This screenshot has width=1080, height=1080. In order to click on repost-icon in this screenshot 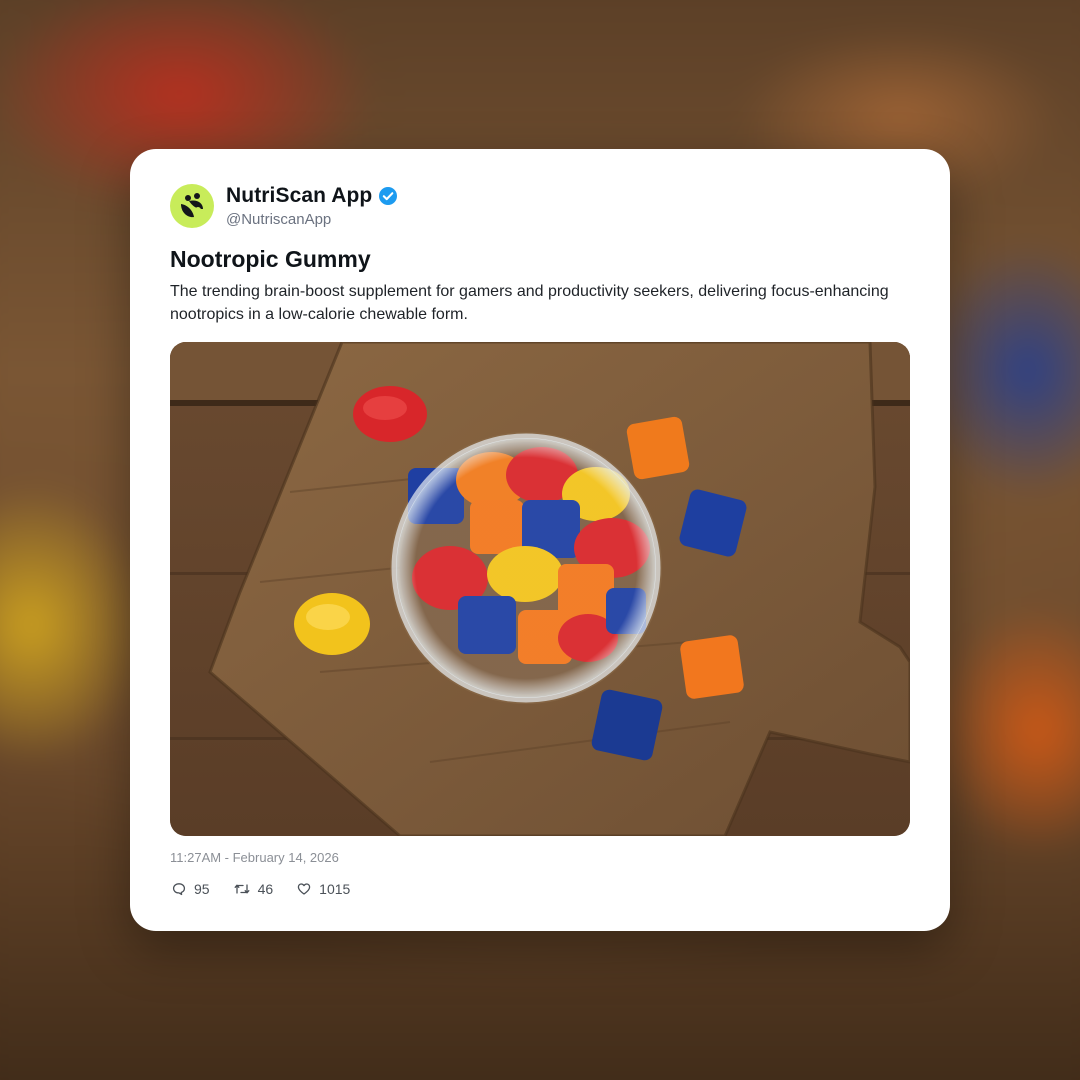, I will do `click(242, 889)`.